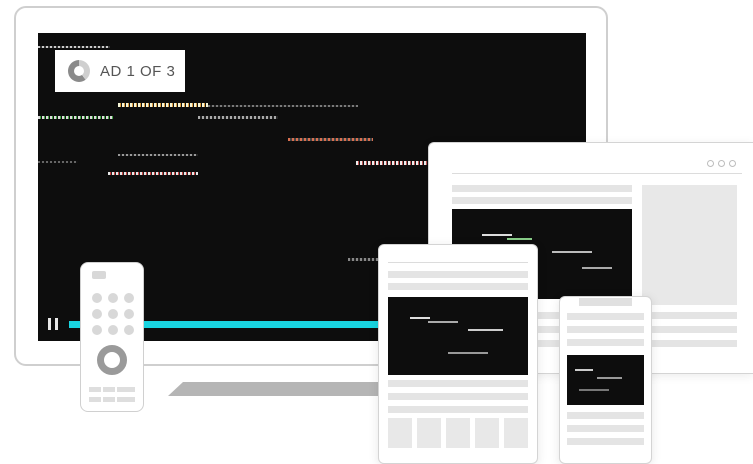 The image size is (753, 464). Describe the element at coordinates (721, 163) in the screenshot. I see `window-controls` at that location.